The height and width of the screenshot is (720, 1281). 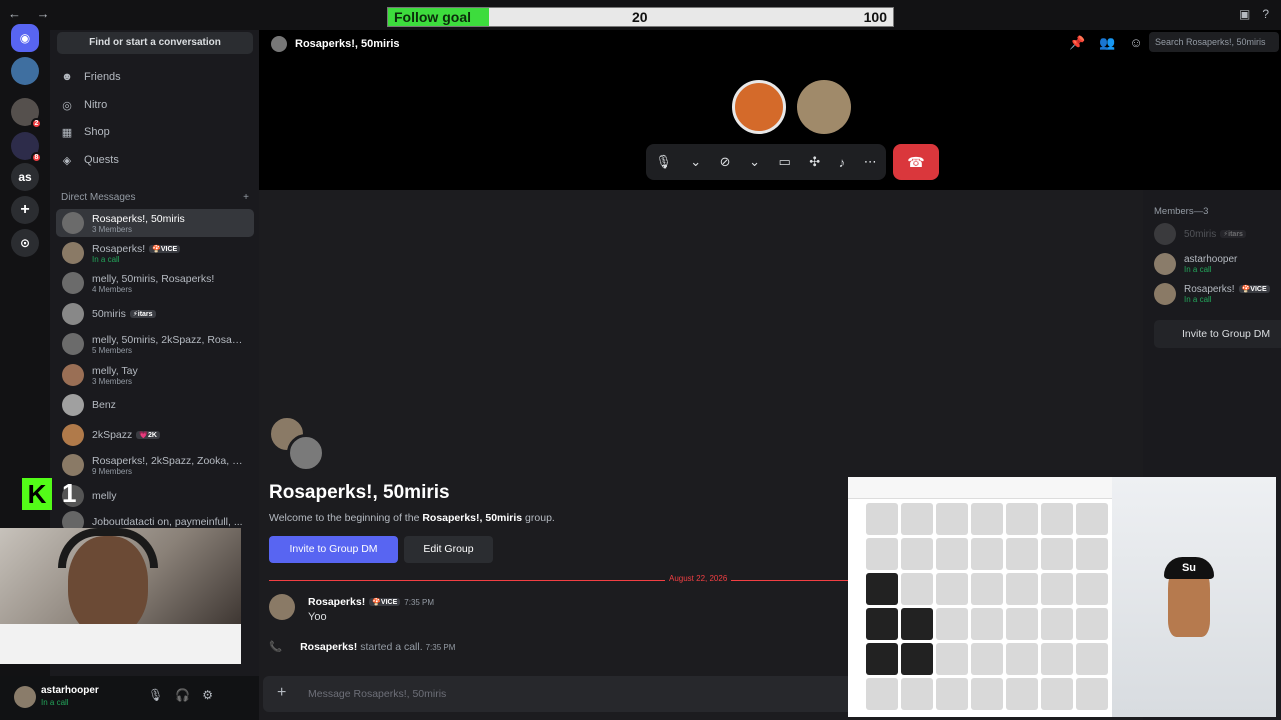 What do you see at coordinates (448, 549) in the screenshot?
I see `edit-group-button: Edit Group` at bounding box center [448, 549].